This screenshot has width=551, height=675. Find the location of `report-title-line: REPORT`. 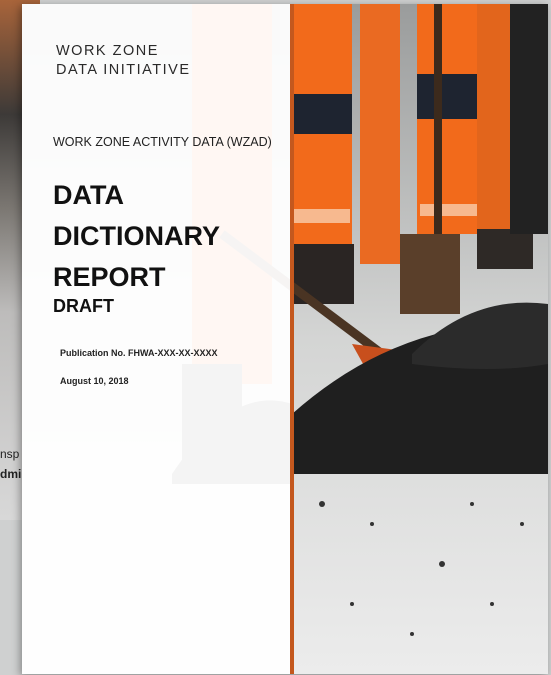

report-title-line: REPORT is located at coordinates (109, 277).